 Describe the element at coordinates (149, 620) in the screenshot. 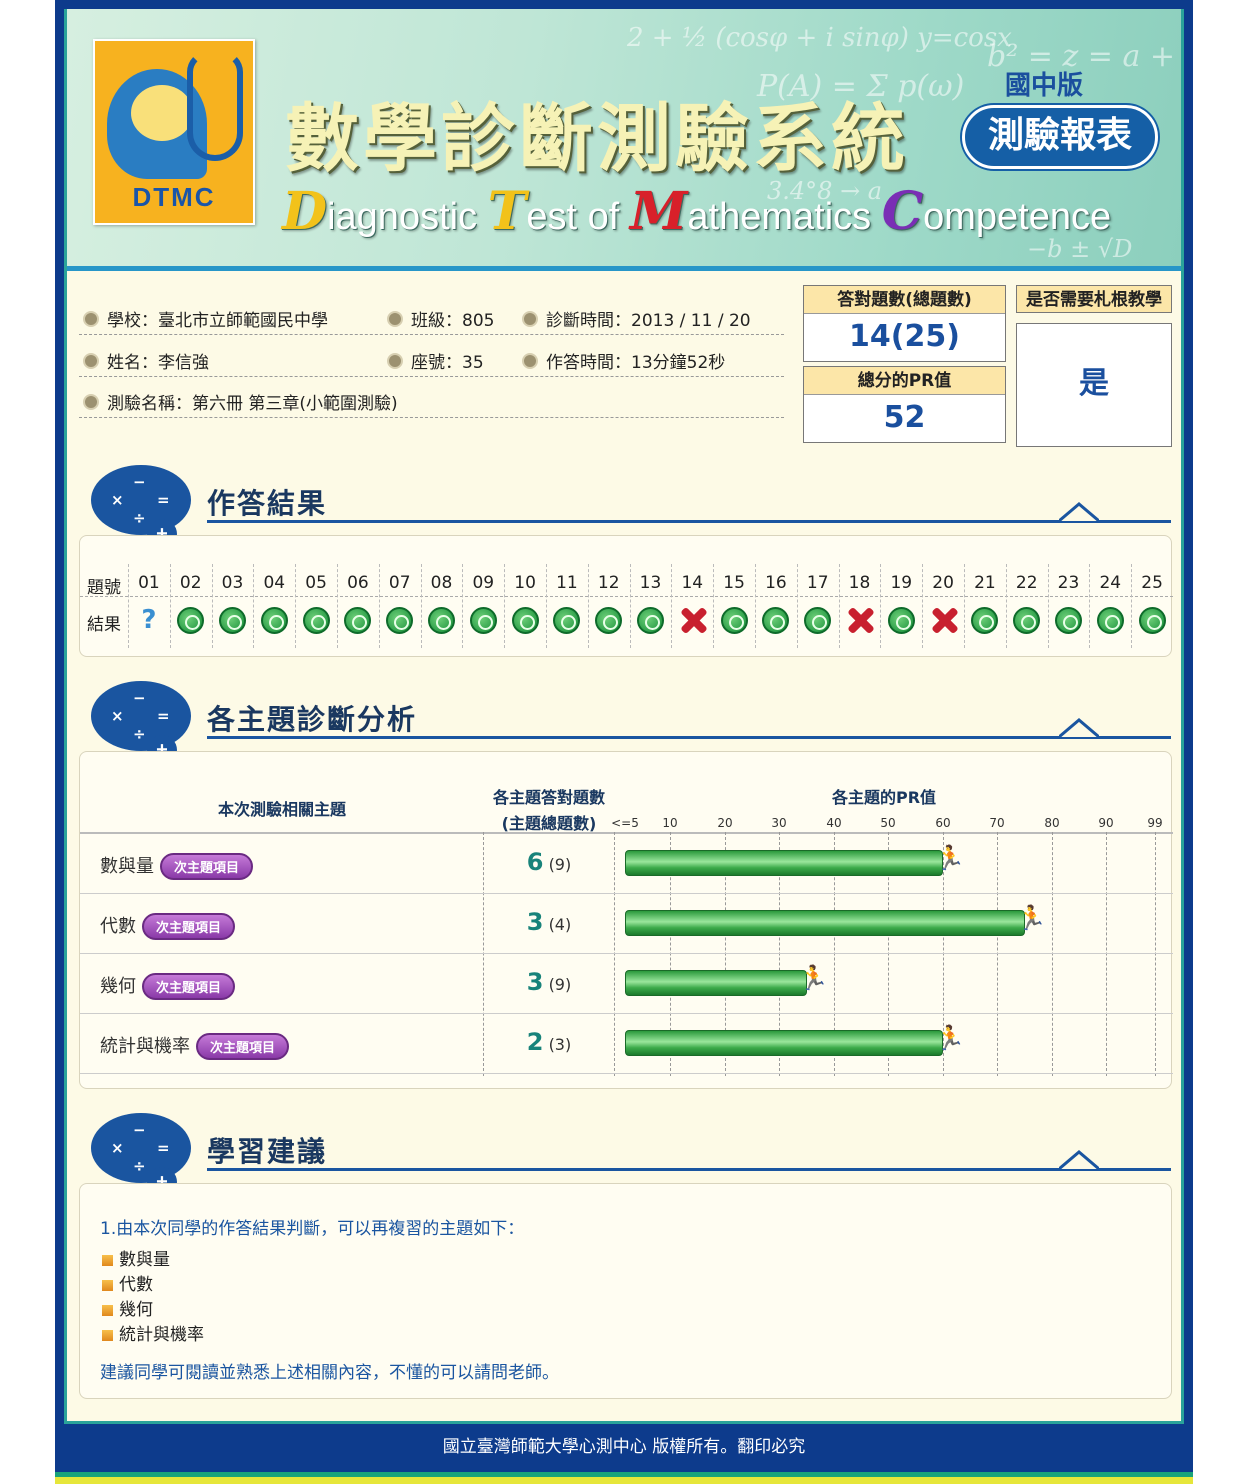

I see `unknown-icon: ?` at that location.